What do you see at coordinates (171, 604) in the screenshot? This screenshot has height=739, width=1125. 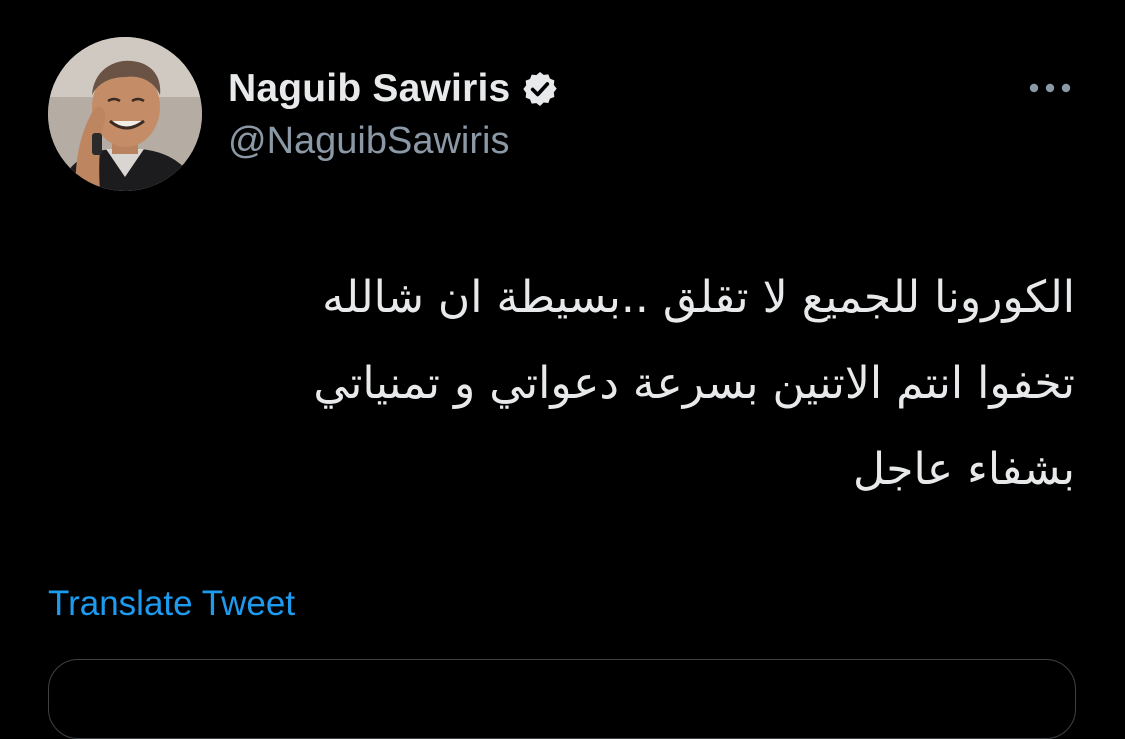 I see `translate-tweet-link: Translate Tweet` at bounding box center [171, 604].